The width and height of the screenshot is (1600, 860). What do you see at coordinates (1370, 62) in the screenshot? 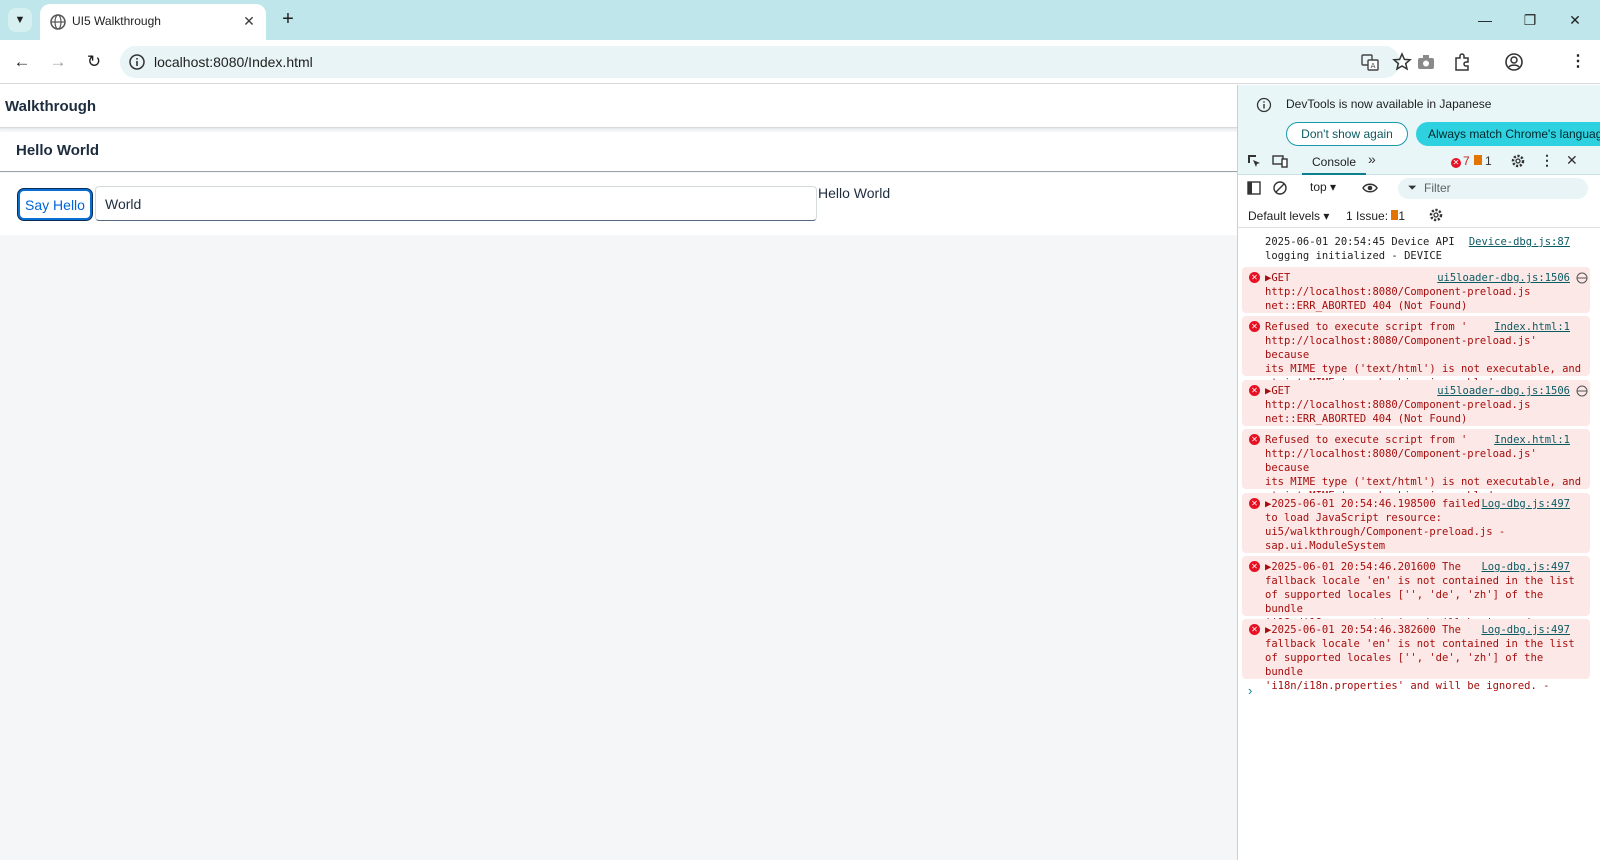
I see `translate-icon: A` at bounding box center [1370, 62].